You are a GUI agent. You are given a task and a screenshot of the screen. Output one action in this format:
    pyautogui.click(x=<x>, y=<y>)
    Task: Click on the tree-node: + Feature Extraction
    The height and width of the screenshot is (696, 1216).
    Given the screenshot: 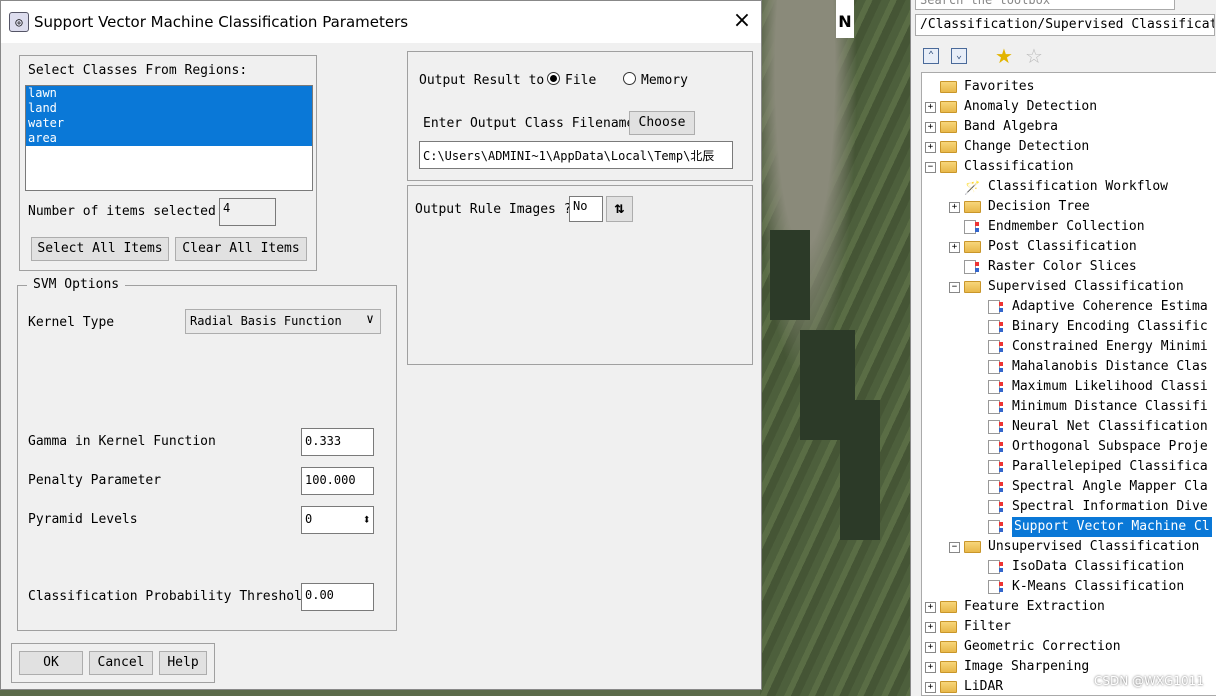 What is the action you would take?
    pyautogui.click(x=1069, y=607)
    